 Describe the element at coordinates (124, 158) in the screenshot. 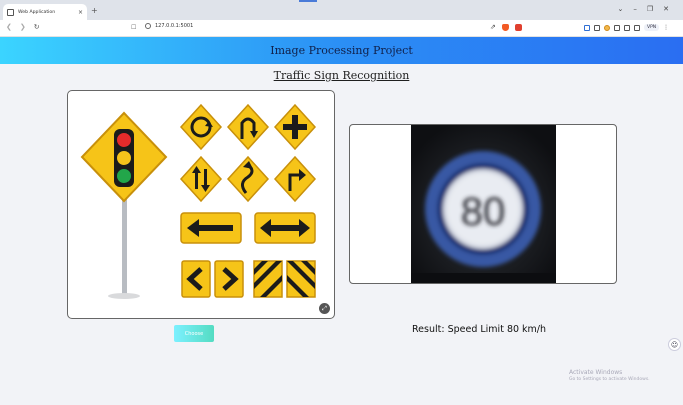

I see `yellow-light` at that location.